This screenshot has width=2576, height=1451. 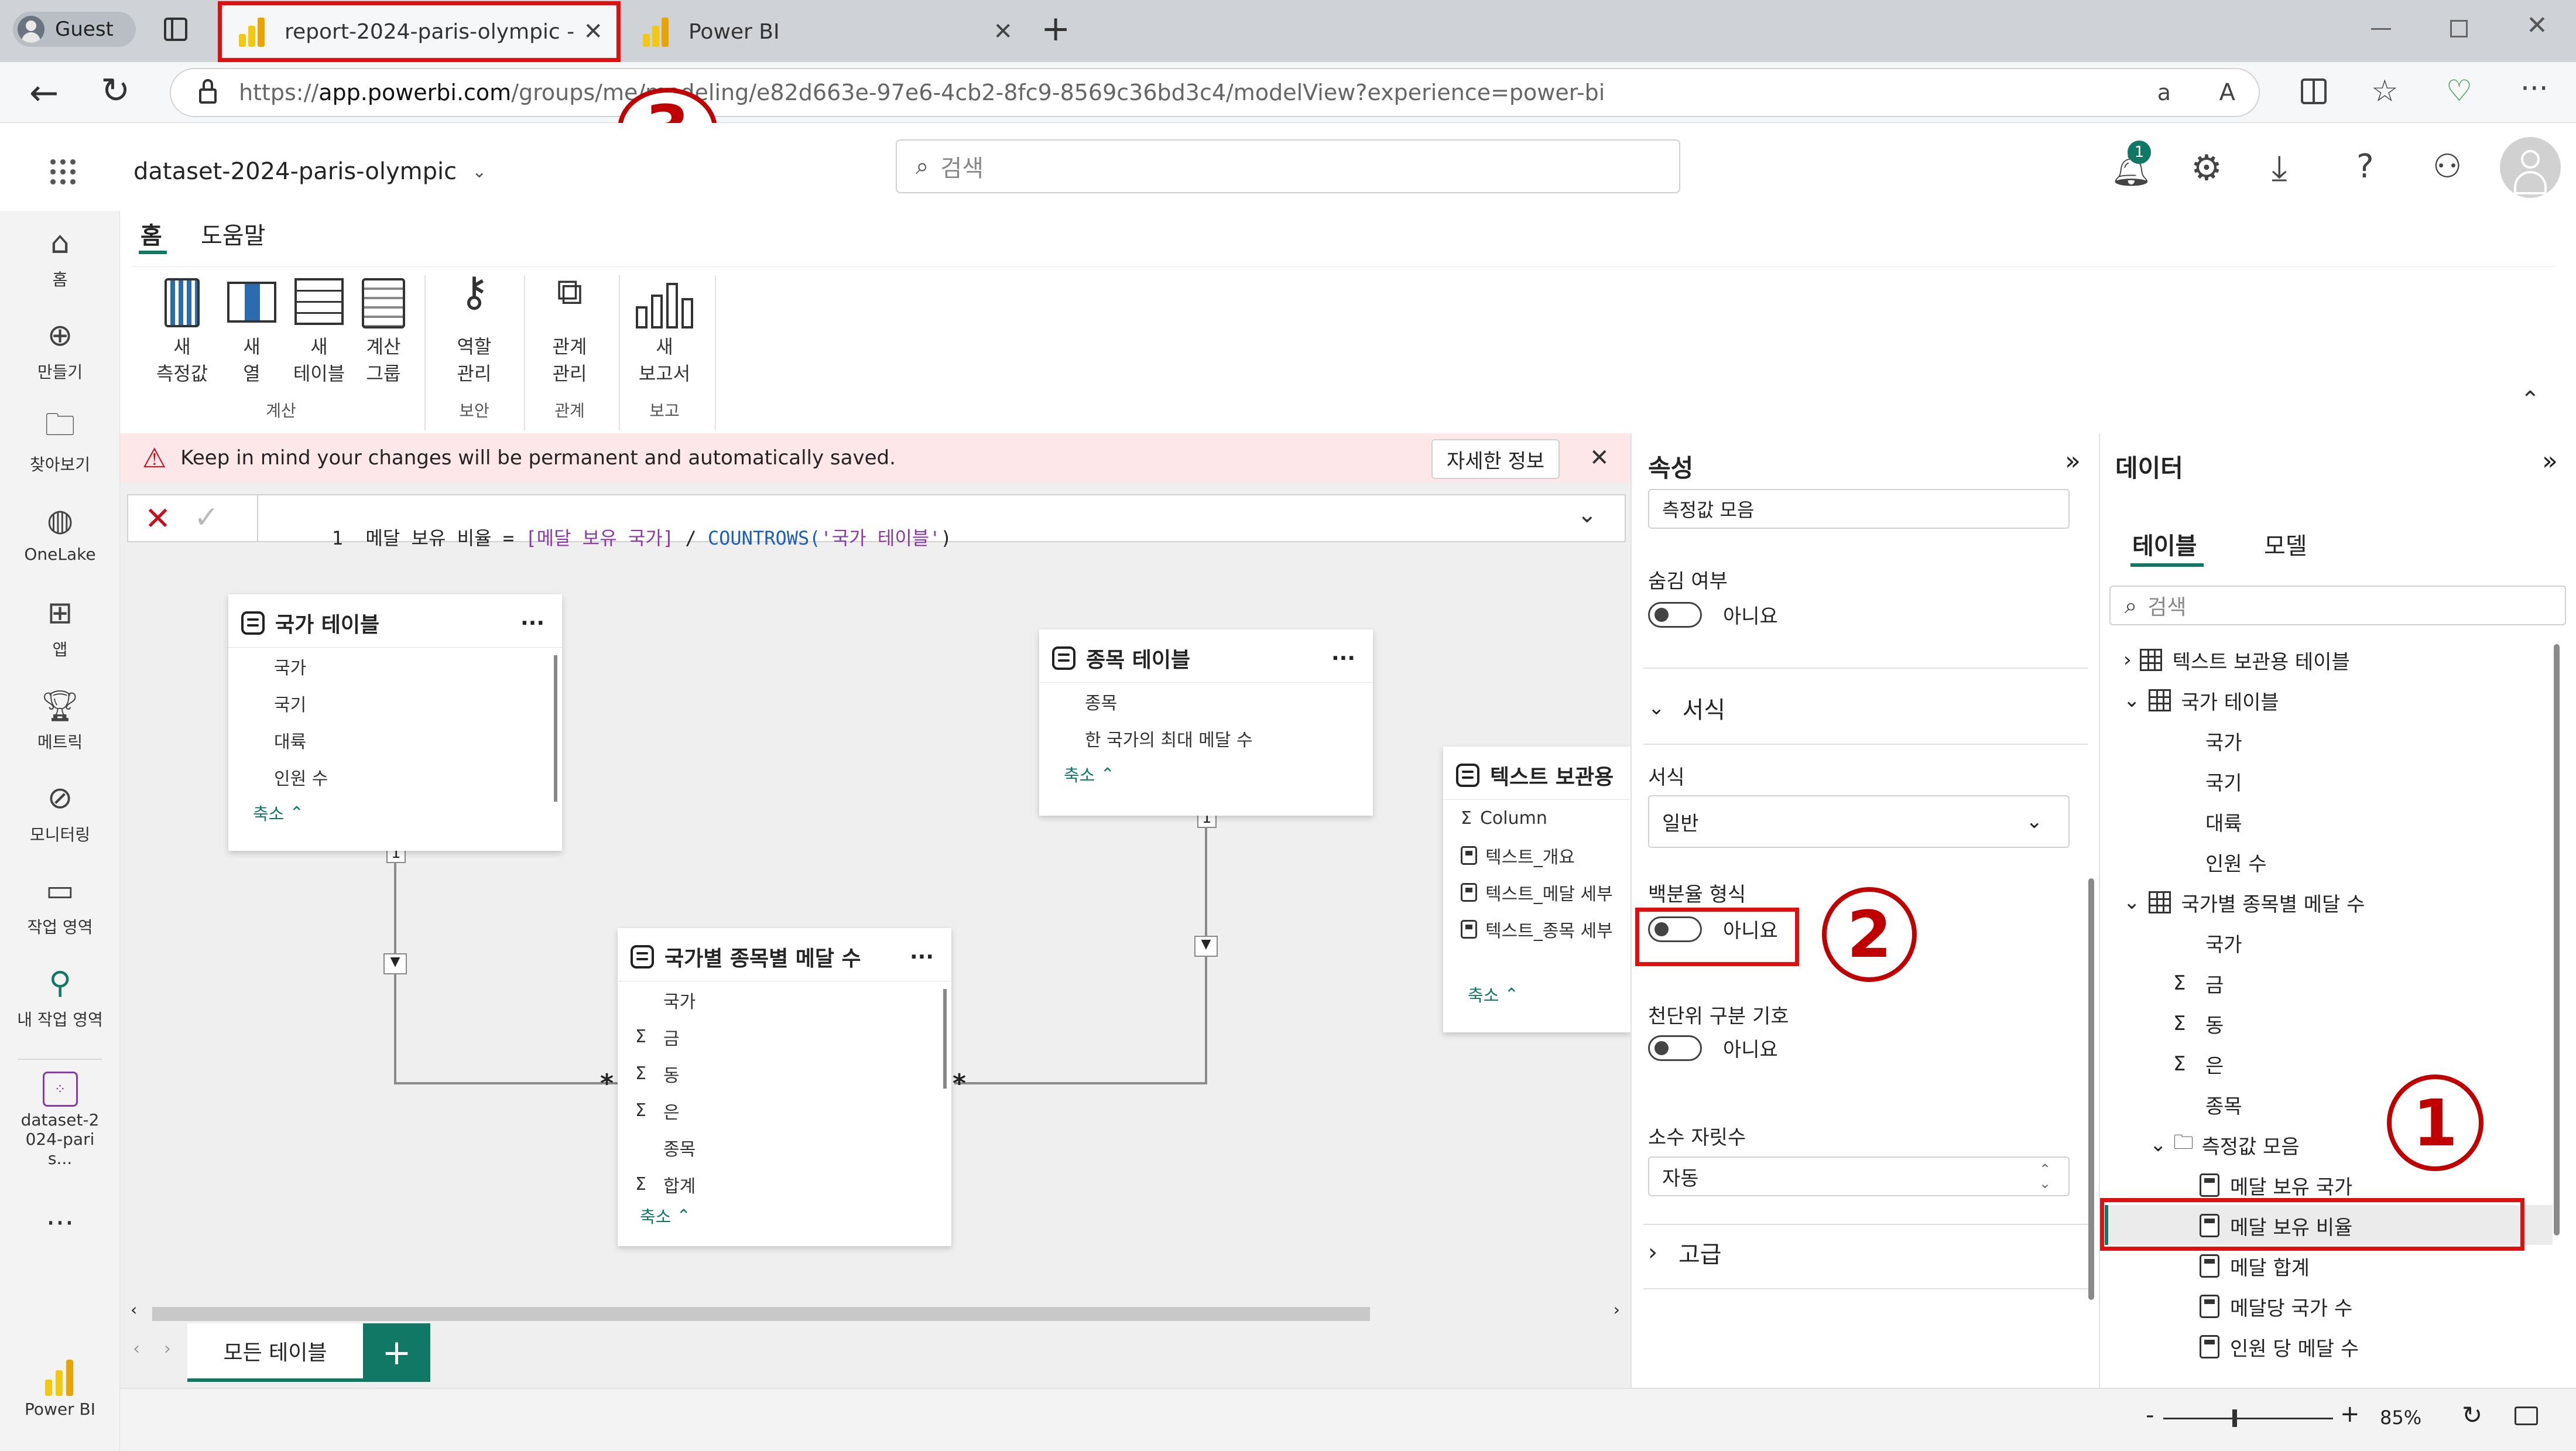 What do you see at coordinates (793, 1184) in the screenshot?
I see `field-row: Σ 합계` at bounding box center [793, 1184].